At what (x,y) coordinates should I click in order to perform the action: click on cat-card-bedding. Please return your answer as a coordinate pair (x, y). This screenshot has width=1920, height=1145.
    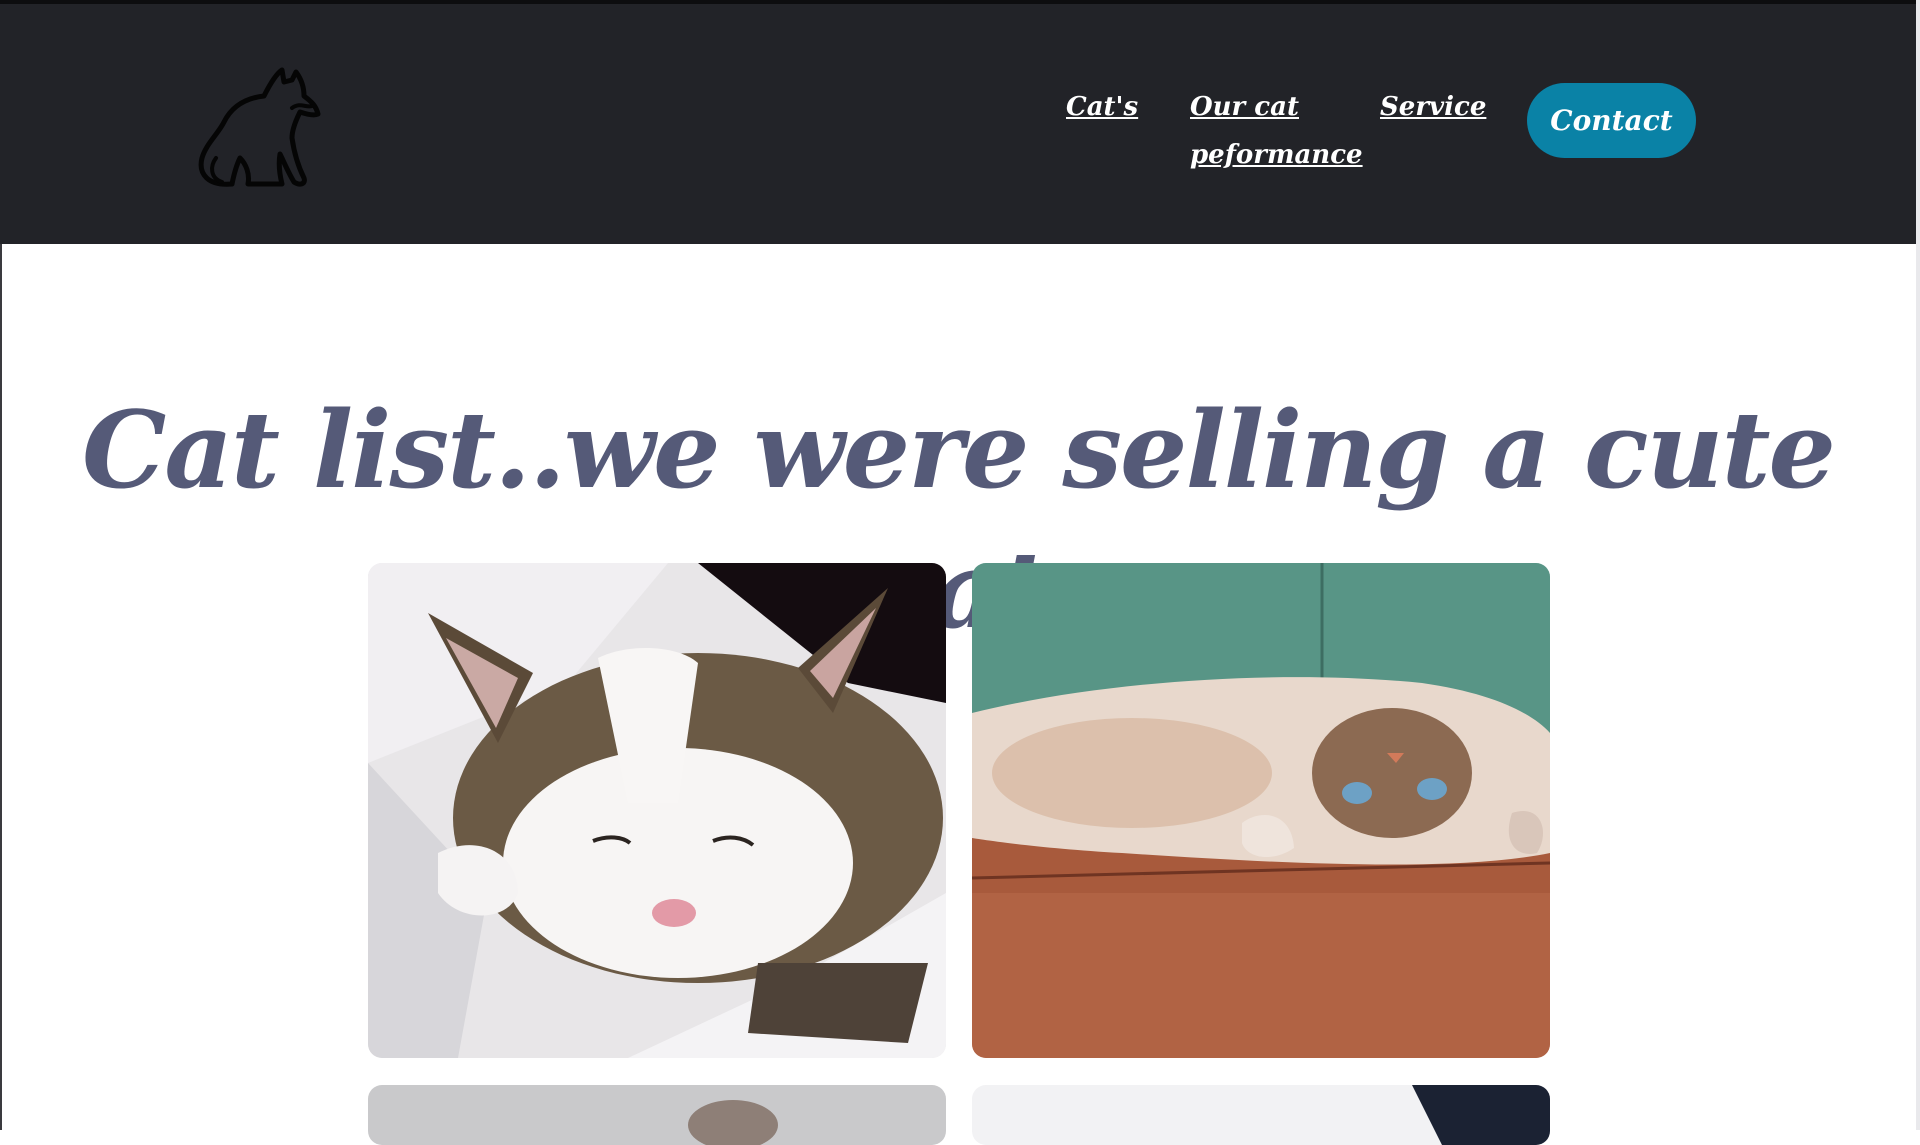
    Looking at the image, I should click on (1261, 1115).